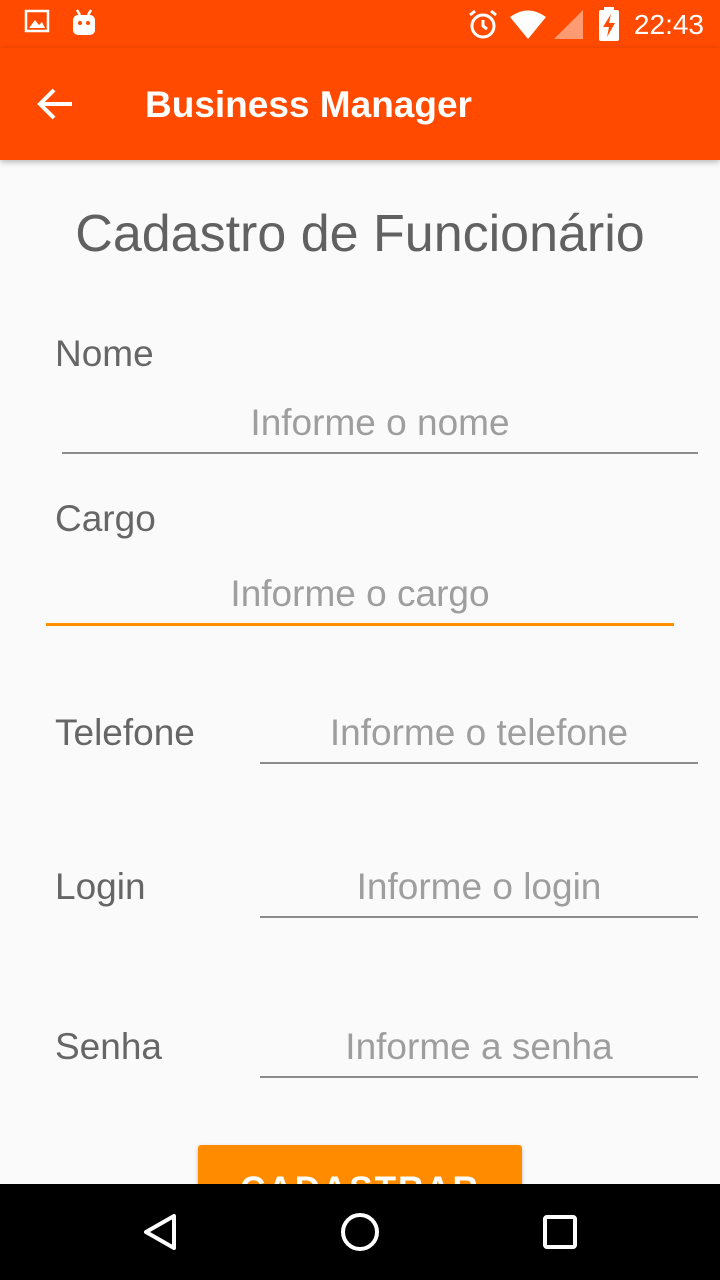 The width and height of the screenshot is (720, 1280). Describe the element at coordinates (668, 24) in the screenshot. I see `status-time: 22:43` at that location.